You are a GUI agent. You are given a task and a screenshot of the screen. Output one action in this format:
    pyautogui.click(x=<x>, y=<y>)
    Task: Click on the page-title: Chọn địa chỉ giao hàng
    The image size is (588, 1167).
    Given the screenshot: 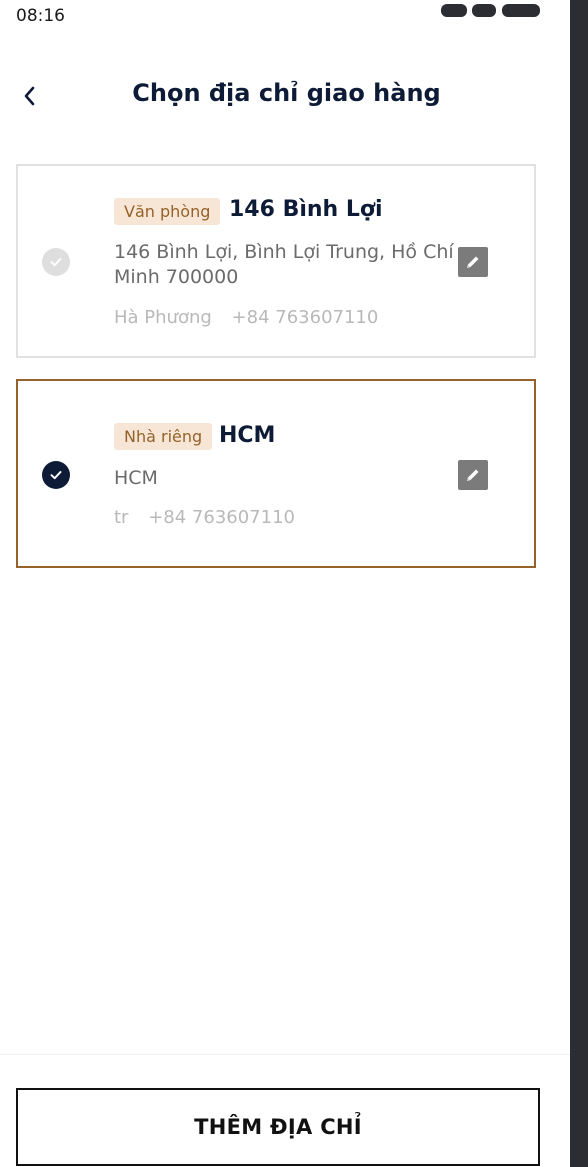 What is the action you would take?
    pyautogui.click(x=286, y=93)
    